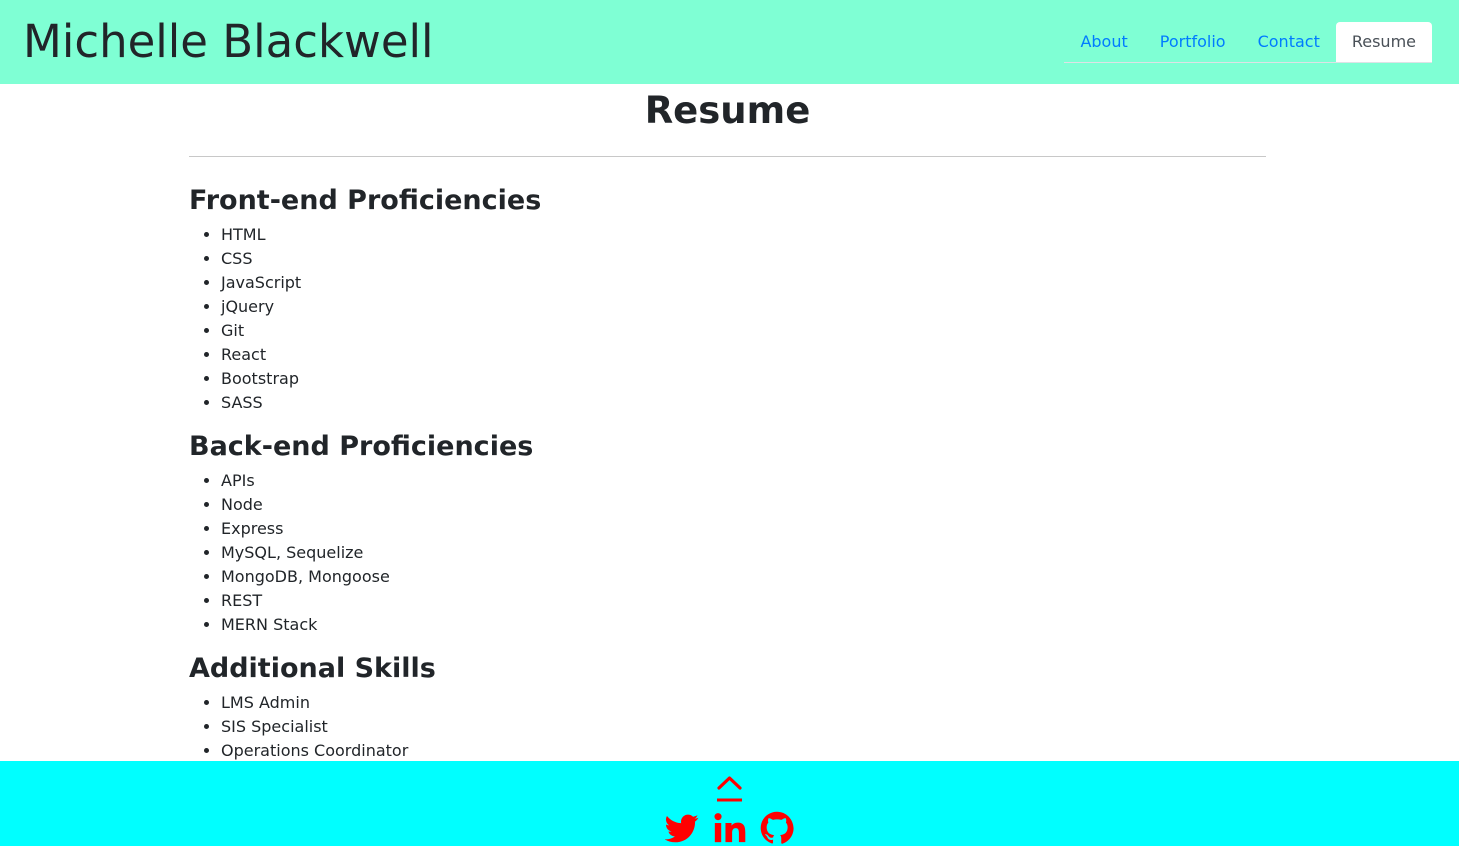 This screenshot has width=1459, height=846. Describe the element at coordinates (743, 727) in the screenshot. I see `list-item: SIS Specialist` at that location.